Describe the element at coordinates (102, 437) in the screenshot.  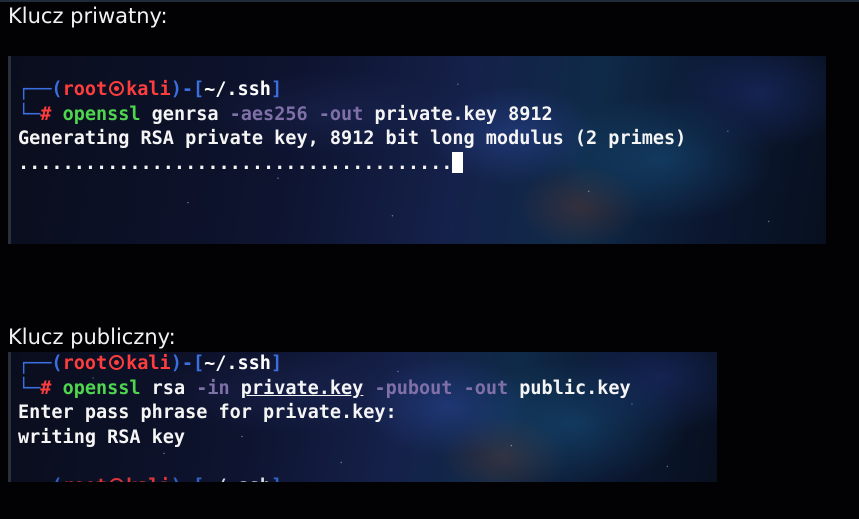
I see `output-line: writing RSA key` at that location.